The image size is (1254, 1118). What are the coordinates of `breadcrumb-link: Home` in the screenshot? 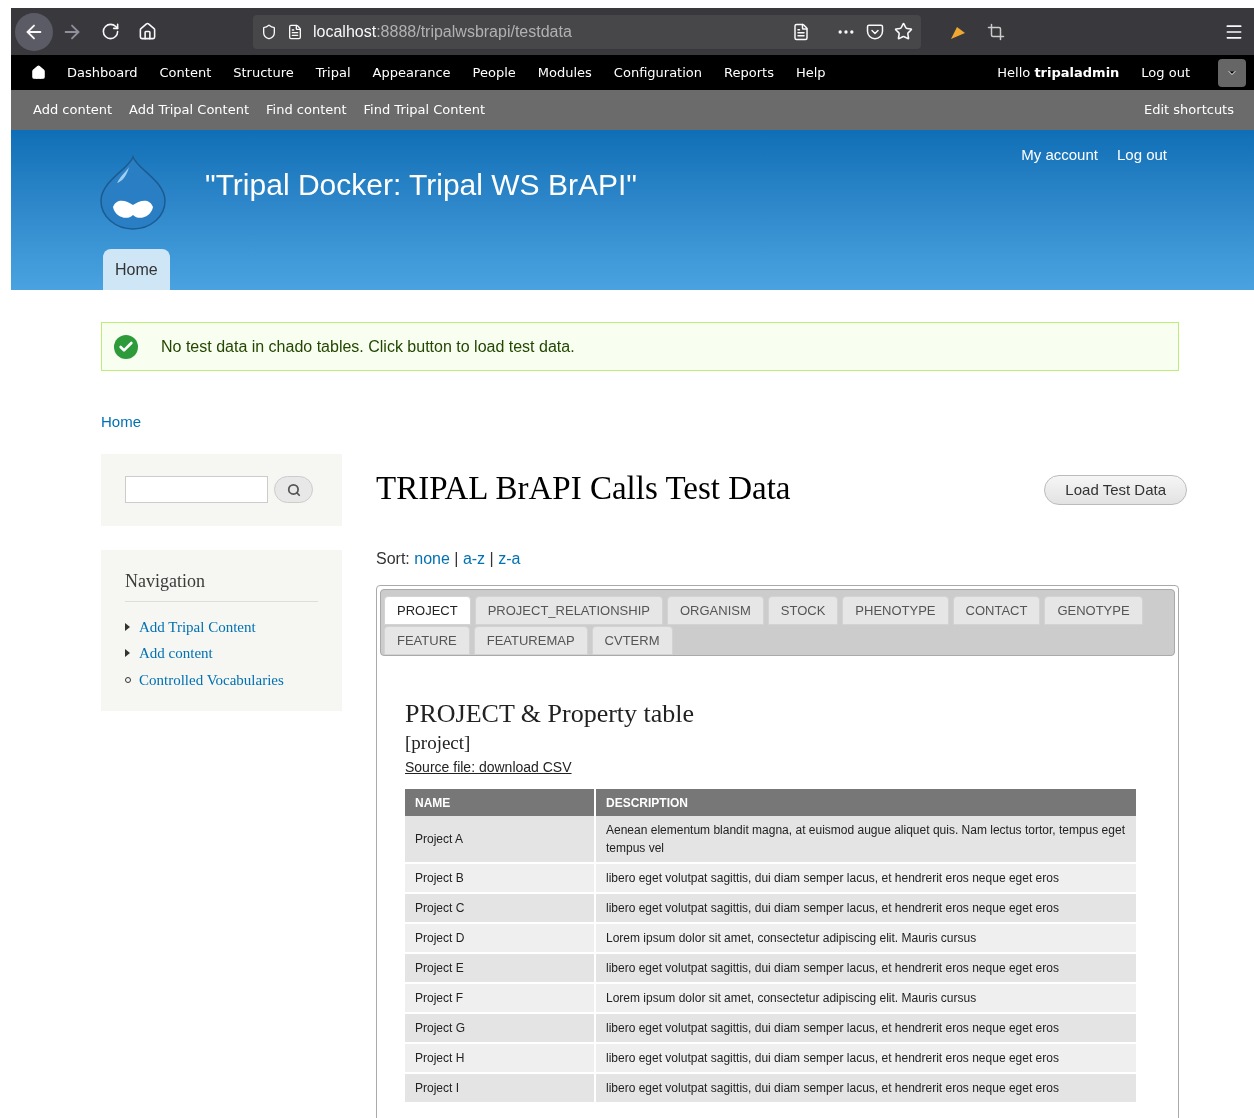 It's located at (640, 422).